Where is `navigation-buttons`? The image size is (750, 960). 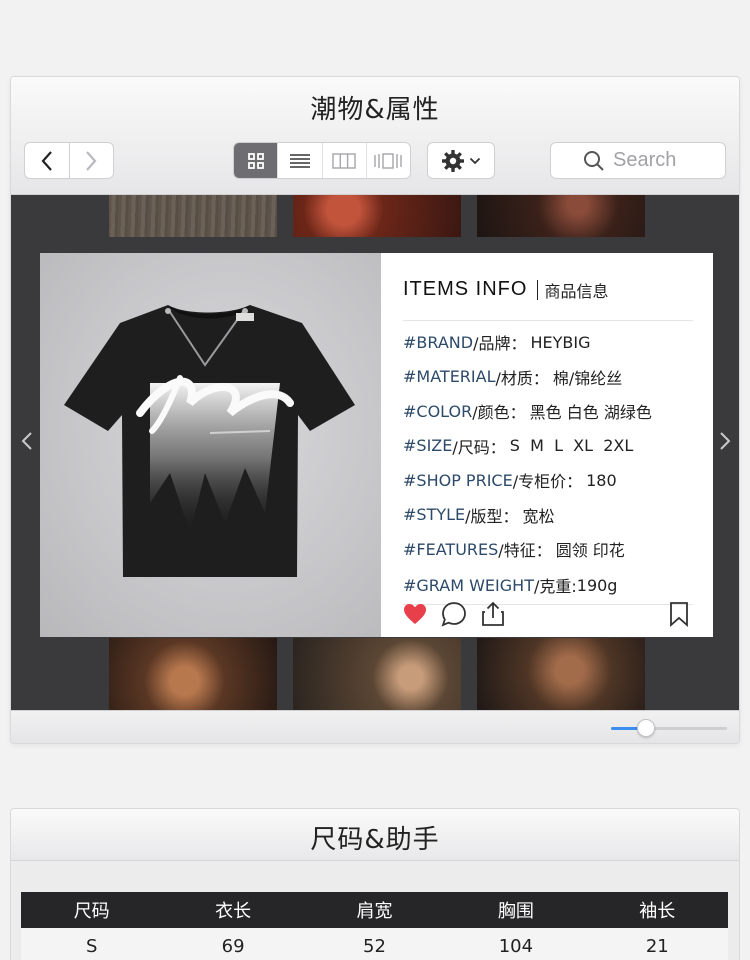 navigation-buttons is located at coordinates (69, 160).